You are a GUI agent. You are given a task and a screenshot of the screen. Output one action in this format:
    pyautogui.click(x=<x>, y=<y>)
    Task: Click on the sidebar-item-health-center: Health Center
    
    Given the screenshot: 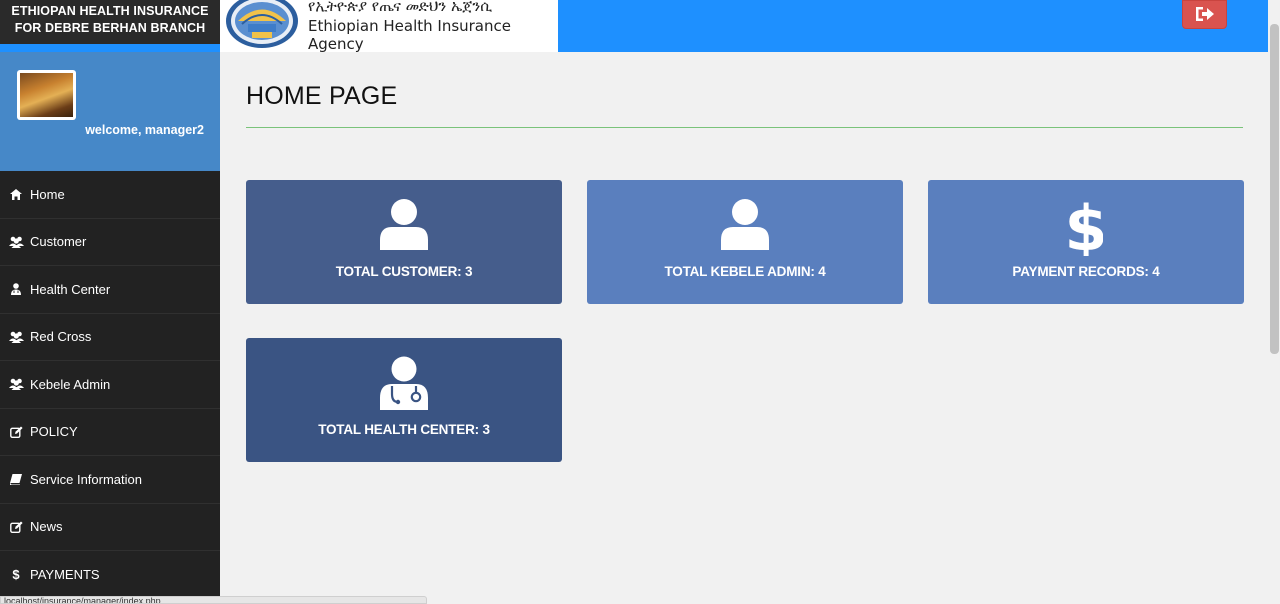 What is the action you would take?
    pyautogui.click(x=110, y=290)
    